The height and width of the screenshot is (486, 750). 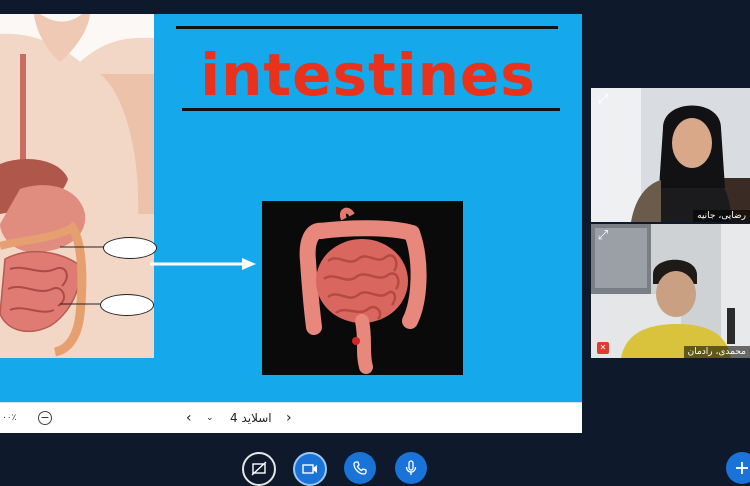 I want to click on microphone-icon, so click(x=411, y=467).